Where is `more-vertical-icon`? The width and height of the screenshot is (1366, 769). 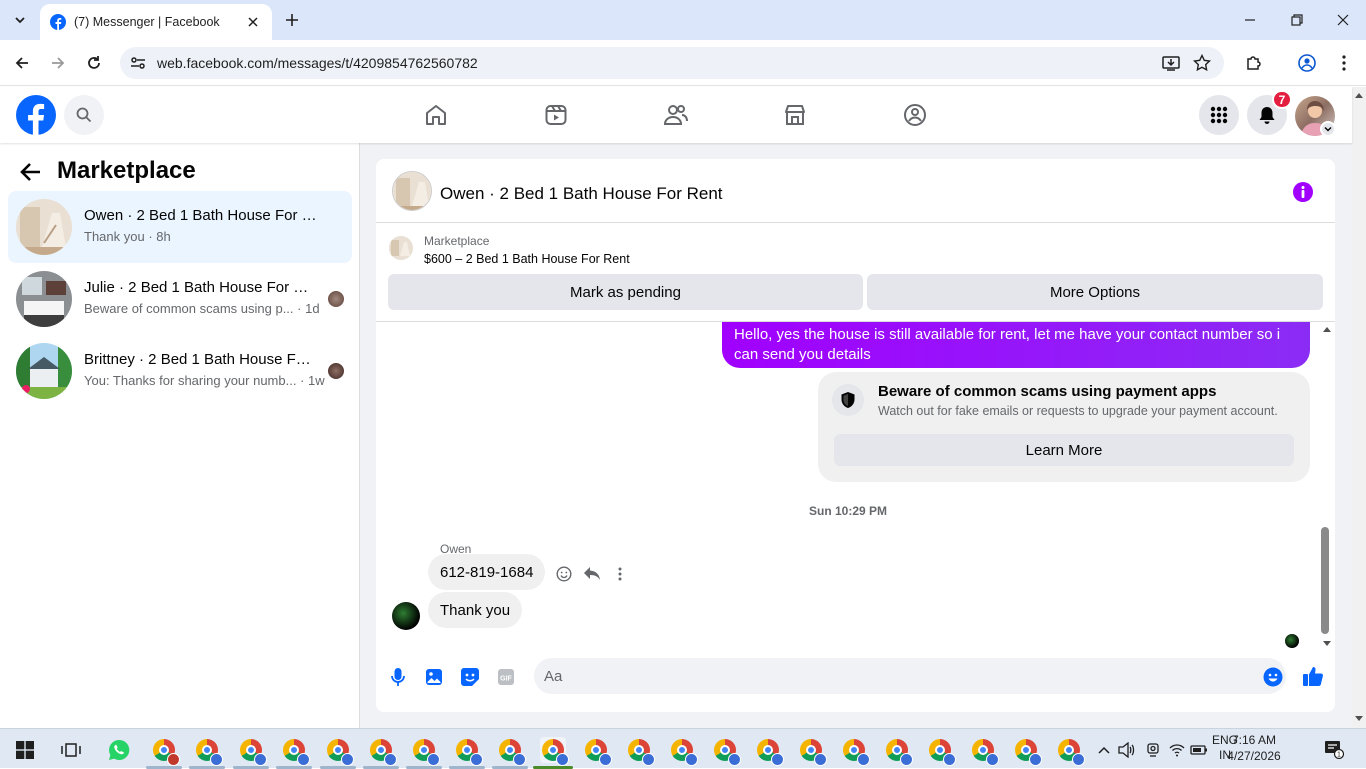
more-vertical-icon is located at coordinates (620, 574).